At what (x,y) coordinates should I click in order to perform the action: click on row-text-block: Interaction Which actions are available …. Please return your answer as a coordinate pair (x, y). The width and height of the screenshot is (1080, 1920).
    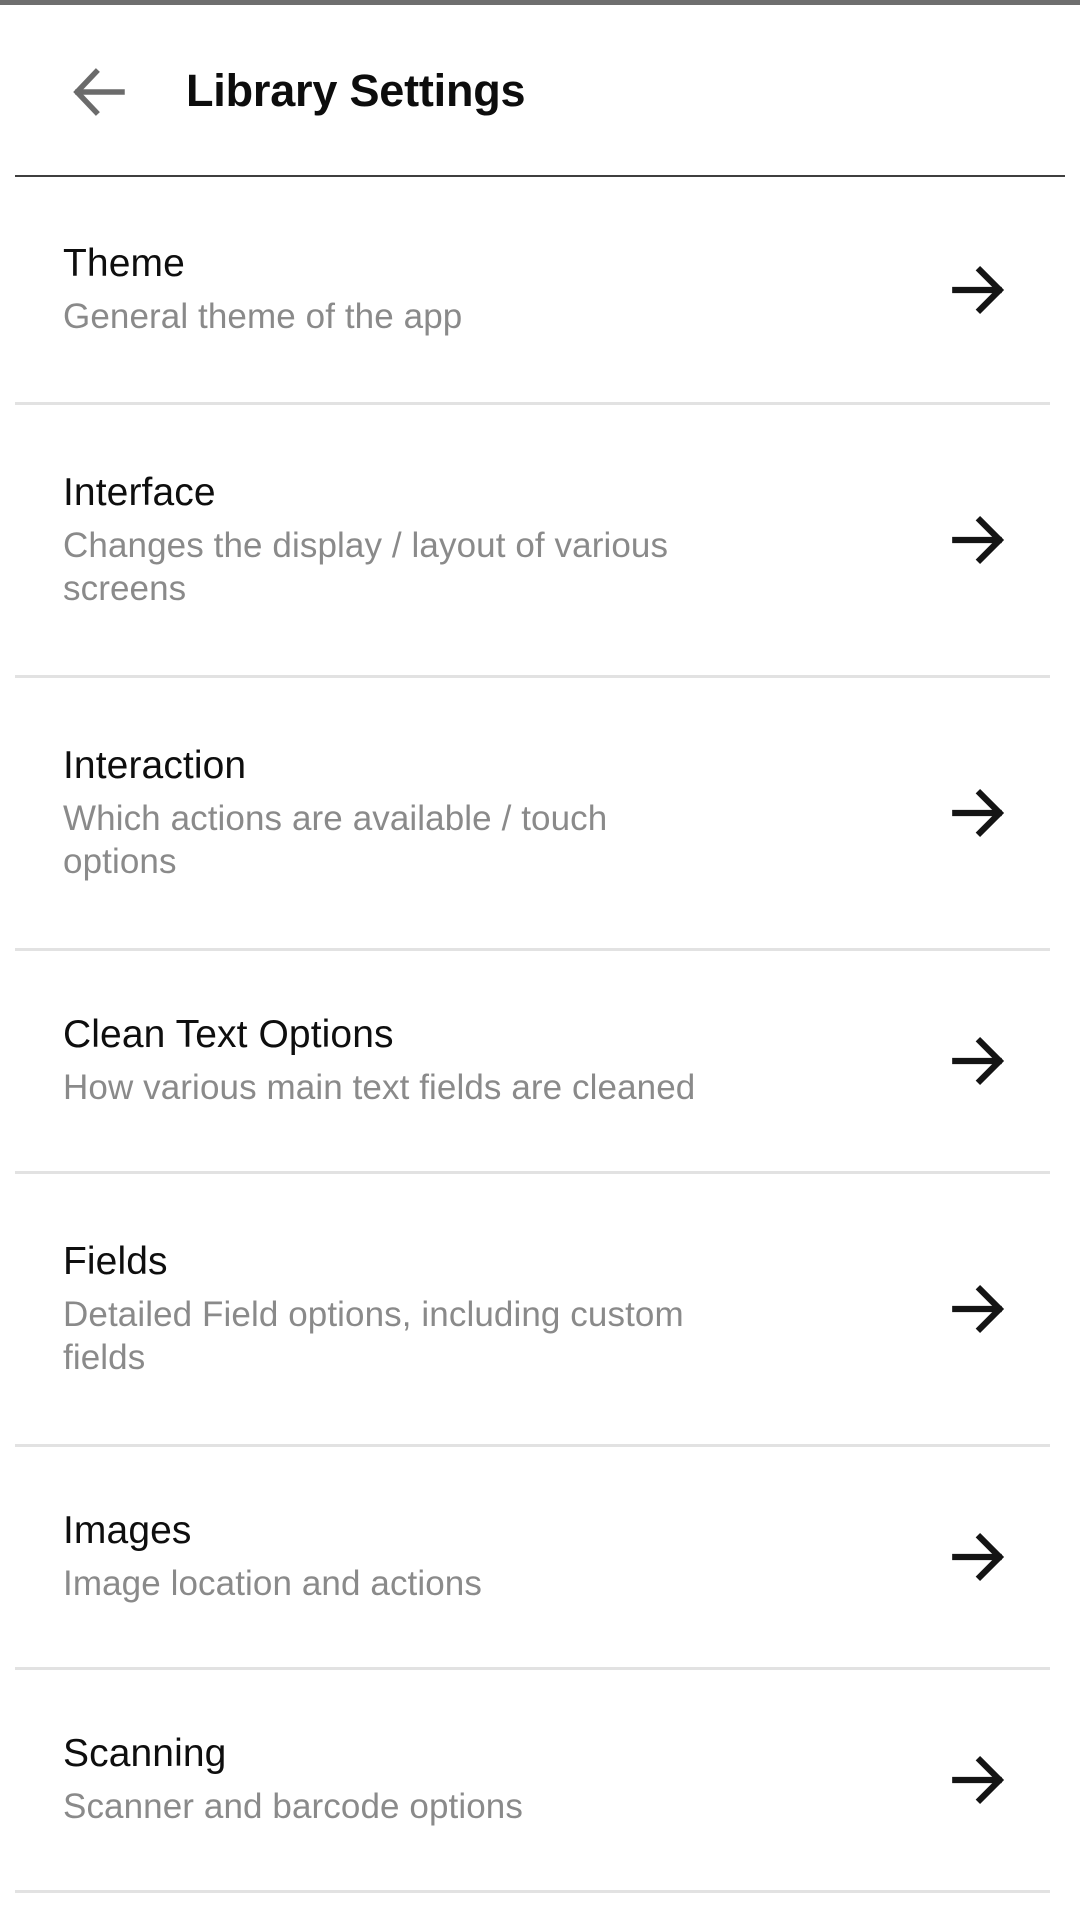
    Looking at the image, I should click on (489, 813).